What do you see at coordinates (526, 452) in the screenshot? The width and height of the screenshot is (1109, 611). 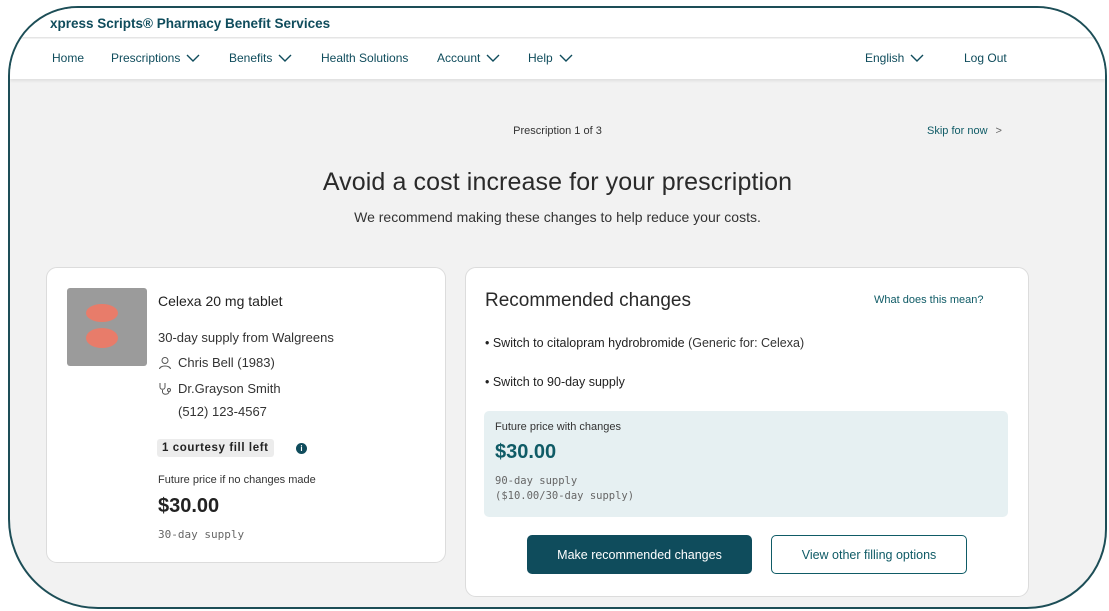 I see `future-price-with-changes: $30.00` at bounding box center [526, 452].